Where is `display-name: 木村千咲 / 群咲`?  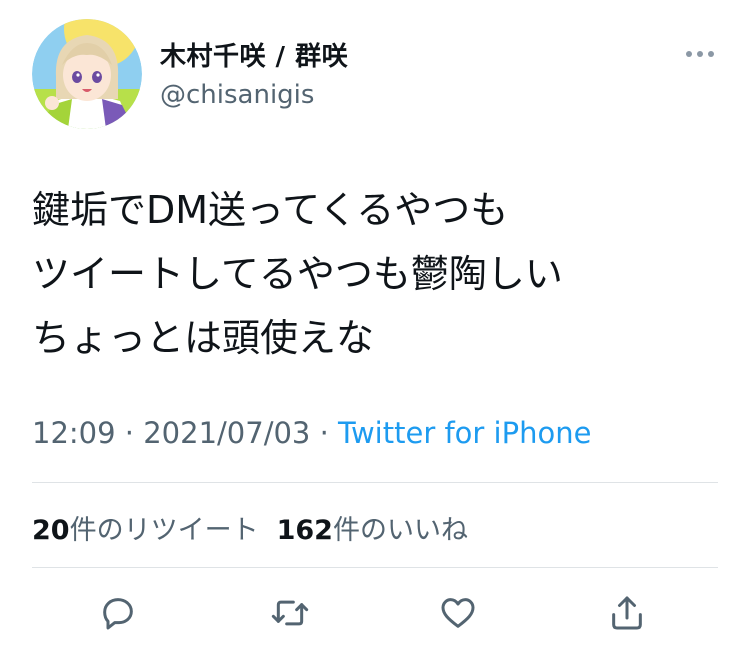
display-name: 木村千咲 / 群咲 is located at coordinates (254, 54).